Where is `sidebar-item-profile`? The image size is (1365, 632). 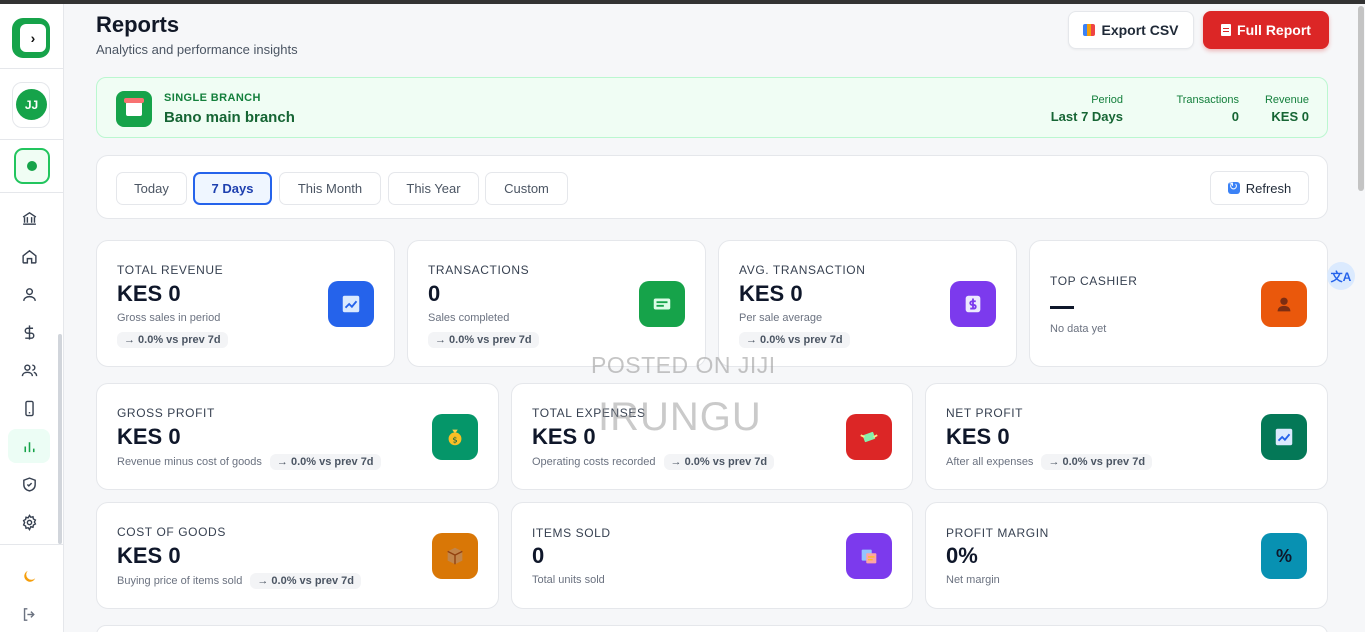
sidebar-item-profile is located at coordinates (29, 294).